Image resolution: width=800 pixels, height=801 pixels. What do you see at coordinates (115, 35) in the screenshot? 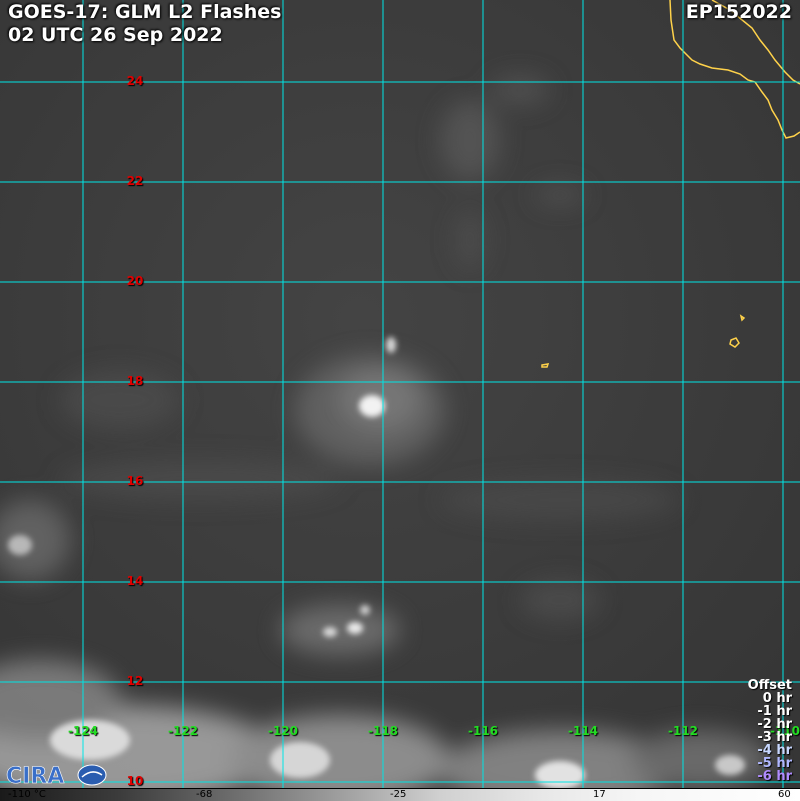
I see `datetime-label: 02 UTC 26 Sep 2022` at bounding box center [115, 35].